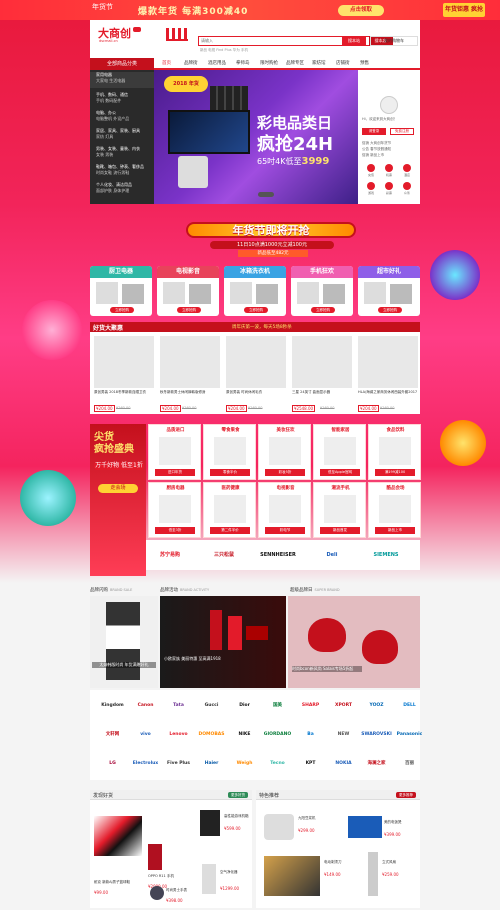 This screenshot has height=910, width=500. I want to click on top-promo-bar: 年货节 爆款年货 每满300减40 点击领取 年货钜惠 疯抢, so click(250, 10).